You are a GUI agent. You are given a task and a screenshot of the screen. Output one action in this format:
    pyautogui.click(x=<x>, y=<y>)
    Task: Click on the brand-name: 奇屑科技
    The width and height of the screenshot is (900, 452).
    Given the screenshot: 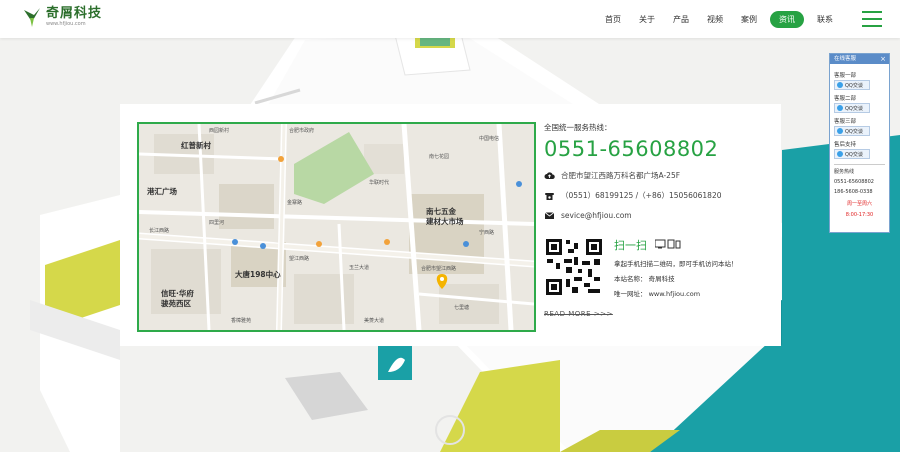 What is the action you would take?
    pyautogui.click(x=74, y=13)
    